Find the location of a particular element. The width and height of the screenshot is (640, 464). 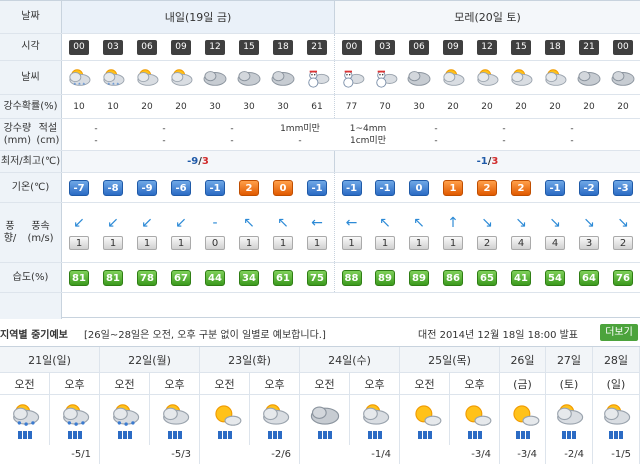

wind-arrow-icon: - is located at coordinates (215, 222).